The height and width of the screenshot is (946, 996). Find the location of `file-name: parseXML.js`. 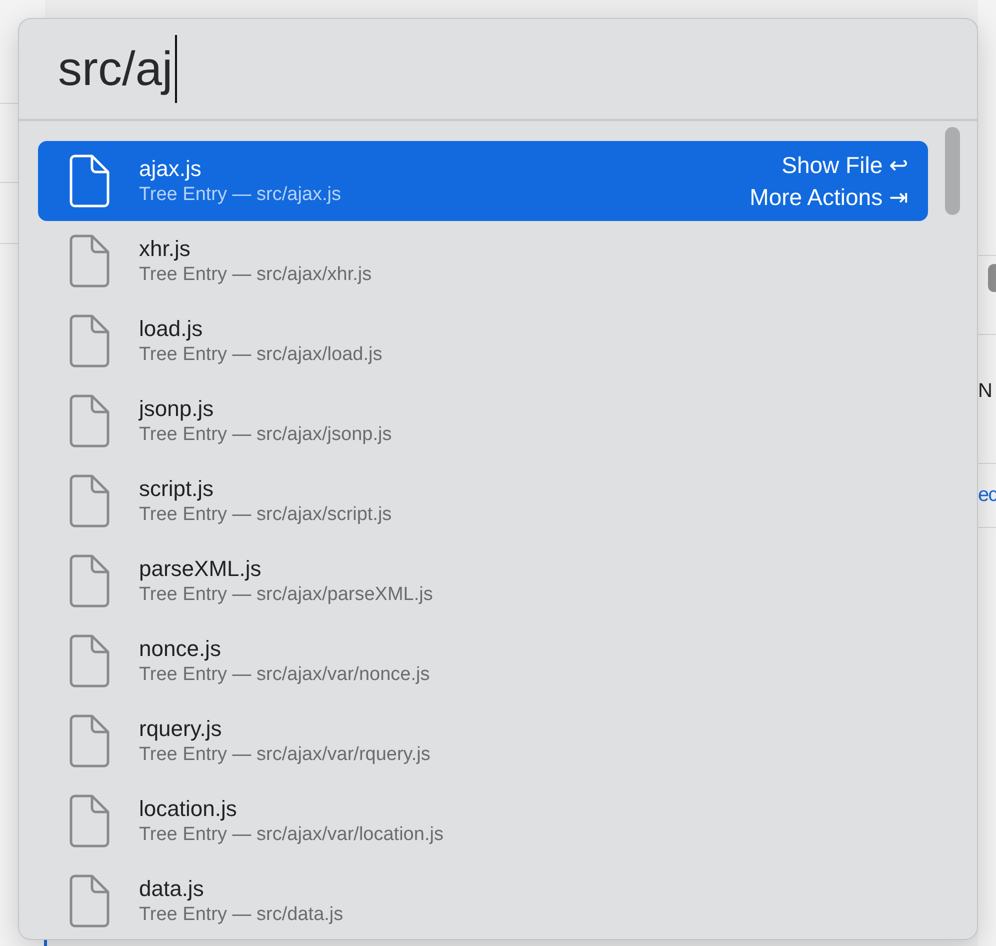

file-name: parseXML.js is located at coordinates (200, 569).